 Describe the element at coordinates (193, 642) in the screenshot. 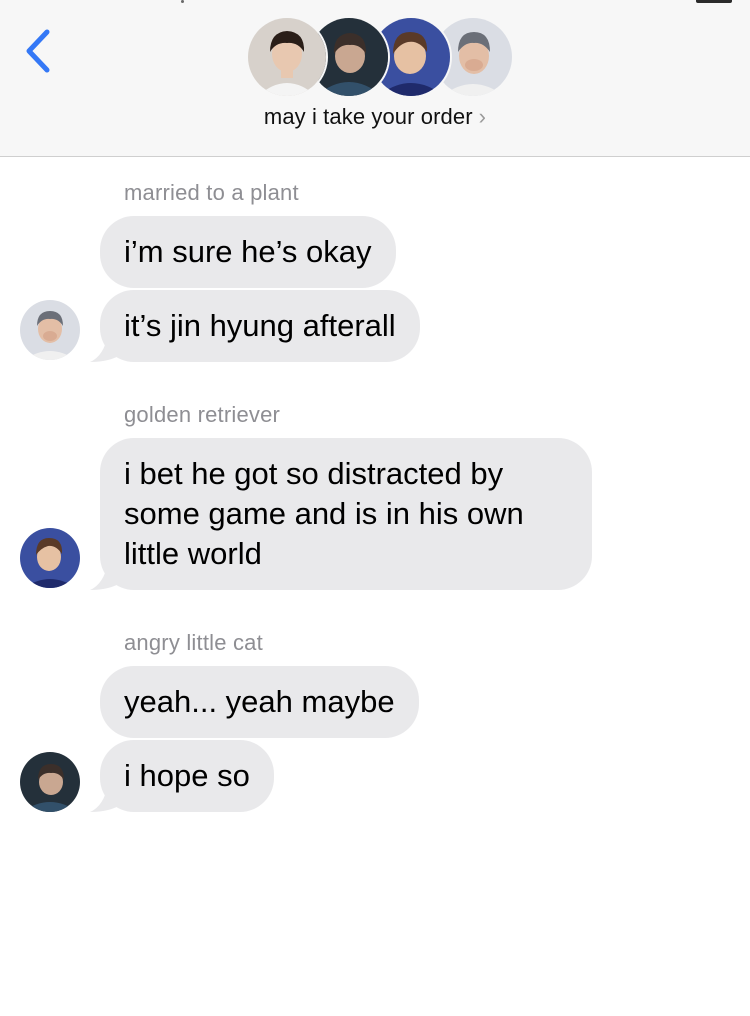

I see `sender-name: angry little cat` at that location.